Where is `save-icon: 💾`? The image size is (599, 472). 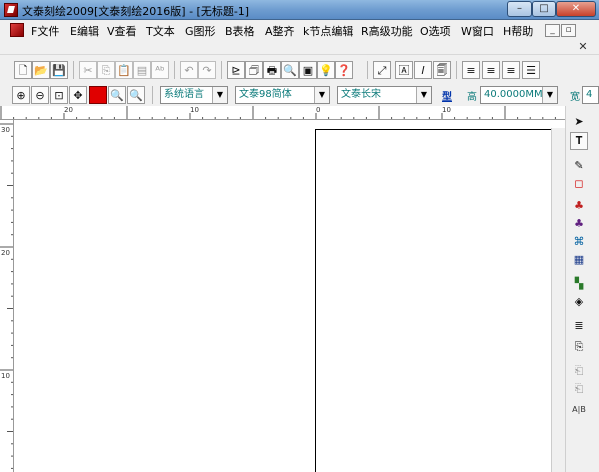 save-icon: 💾 is located at coordinates (59, 70).